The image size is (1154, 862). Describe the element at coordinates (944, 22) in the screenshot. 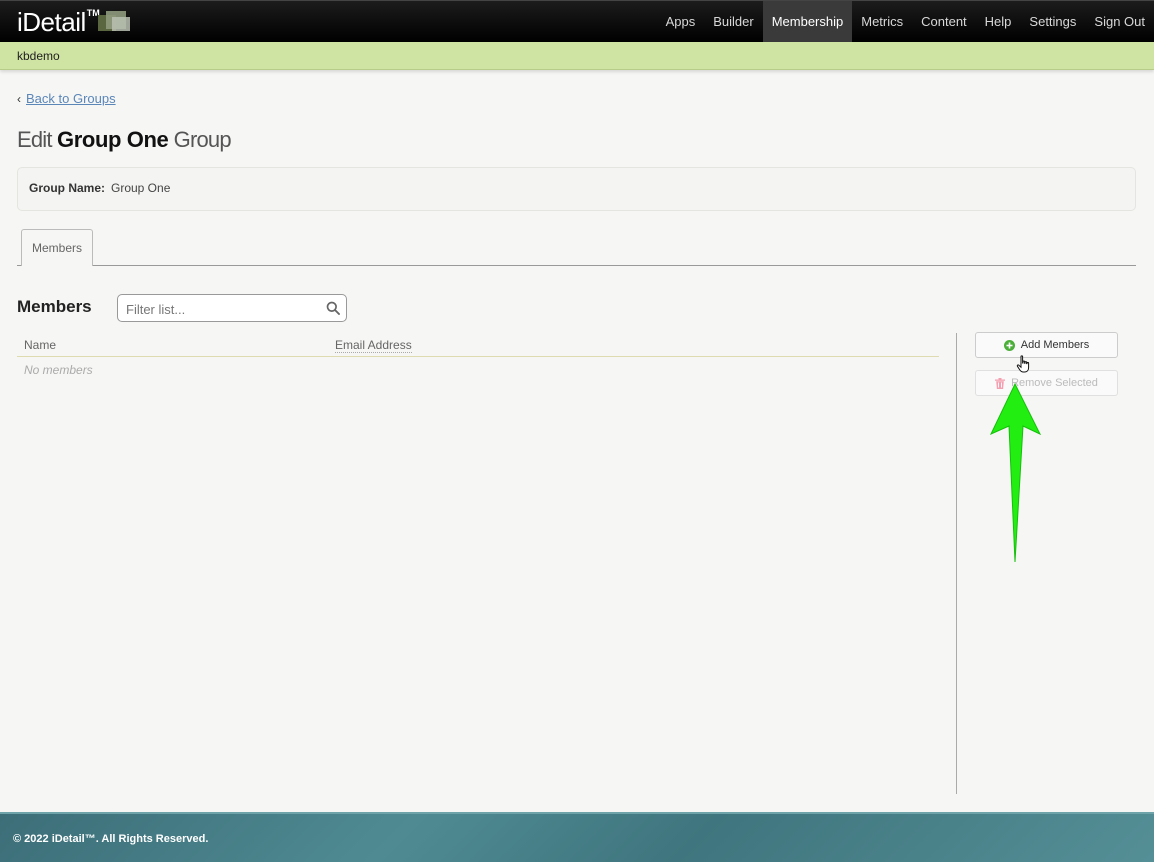

I see `nav-content: Content` at that location.